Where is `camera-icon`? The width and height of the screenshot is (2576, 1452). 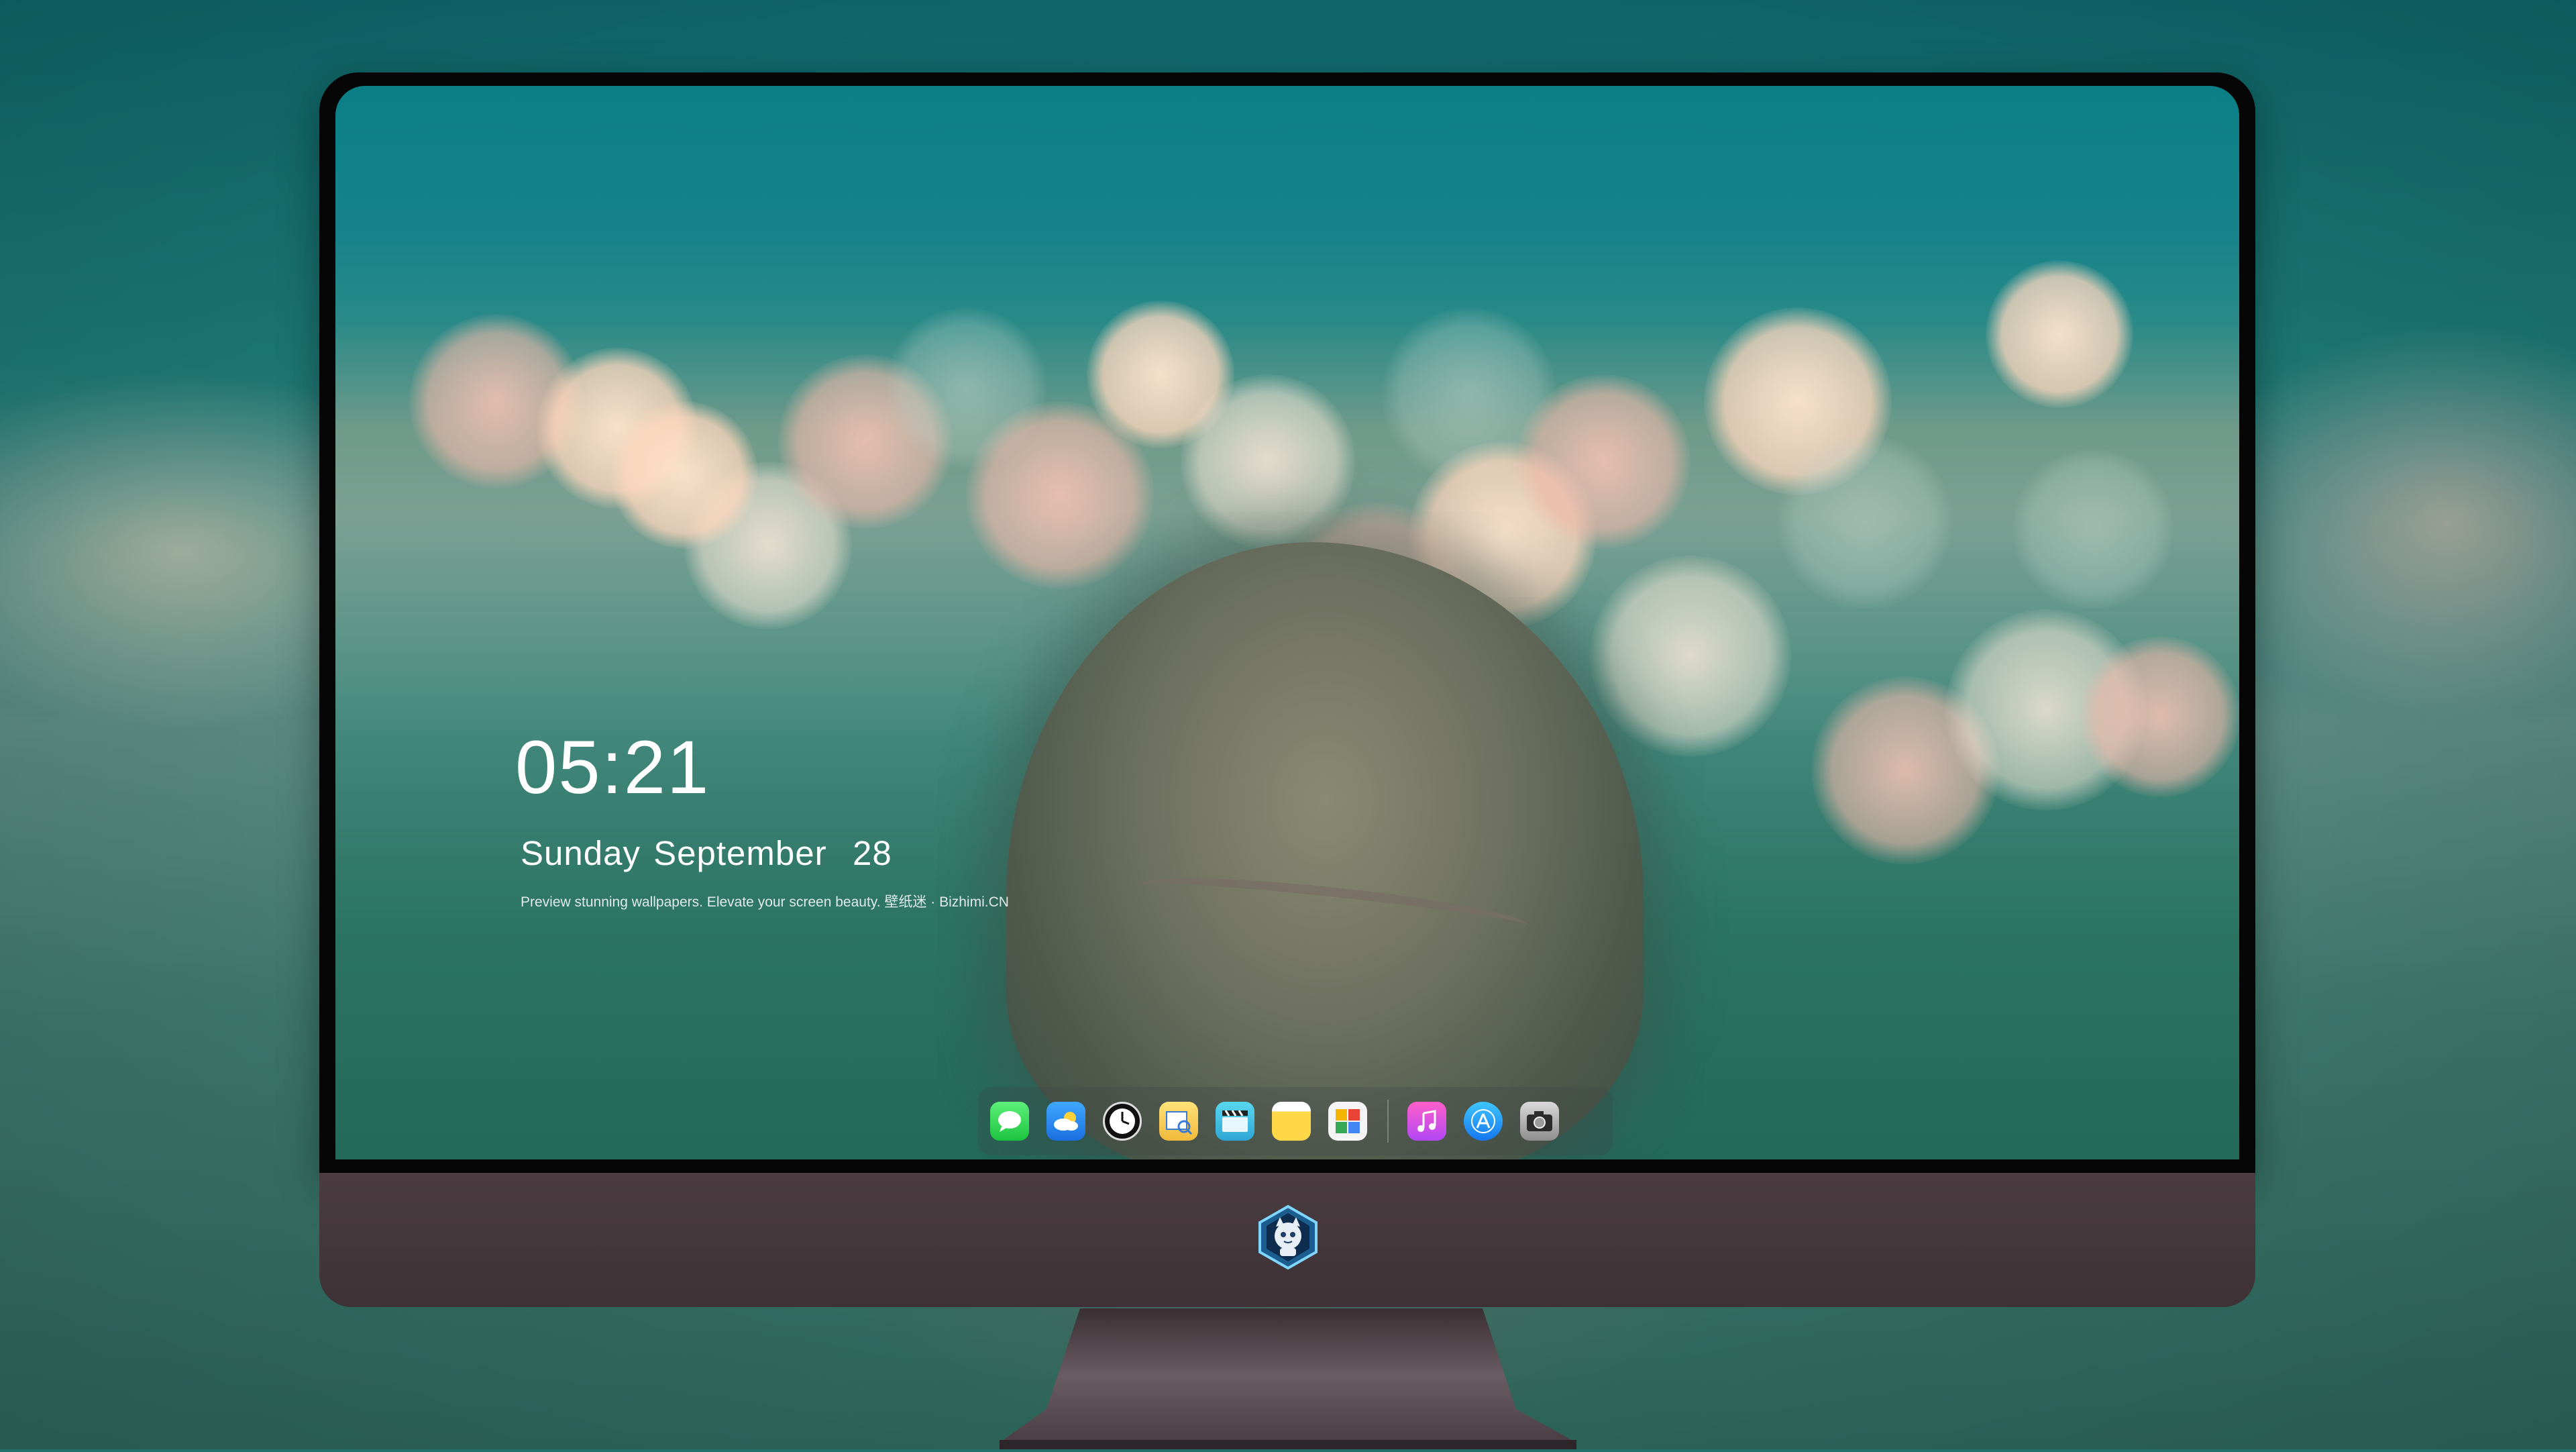 camera-icon is located at coordinates (1539, 1122).